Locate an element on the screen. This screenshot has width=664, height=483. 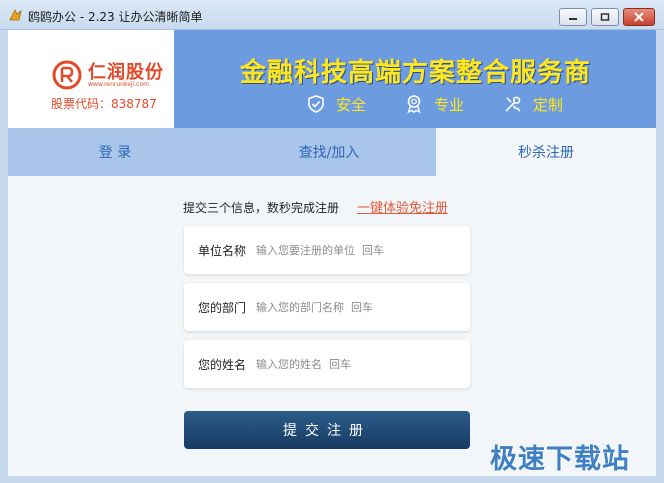
tab-bar: 登 录 查找/加入 秒杀注册 is located at coordinates (332, 152).